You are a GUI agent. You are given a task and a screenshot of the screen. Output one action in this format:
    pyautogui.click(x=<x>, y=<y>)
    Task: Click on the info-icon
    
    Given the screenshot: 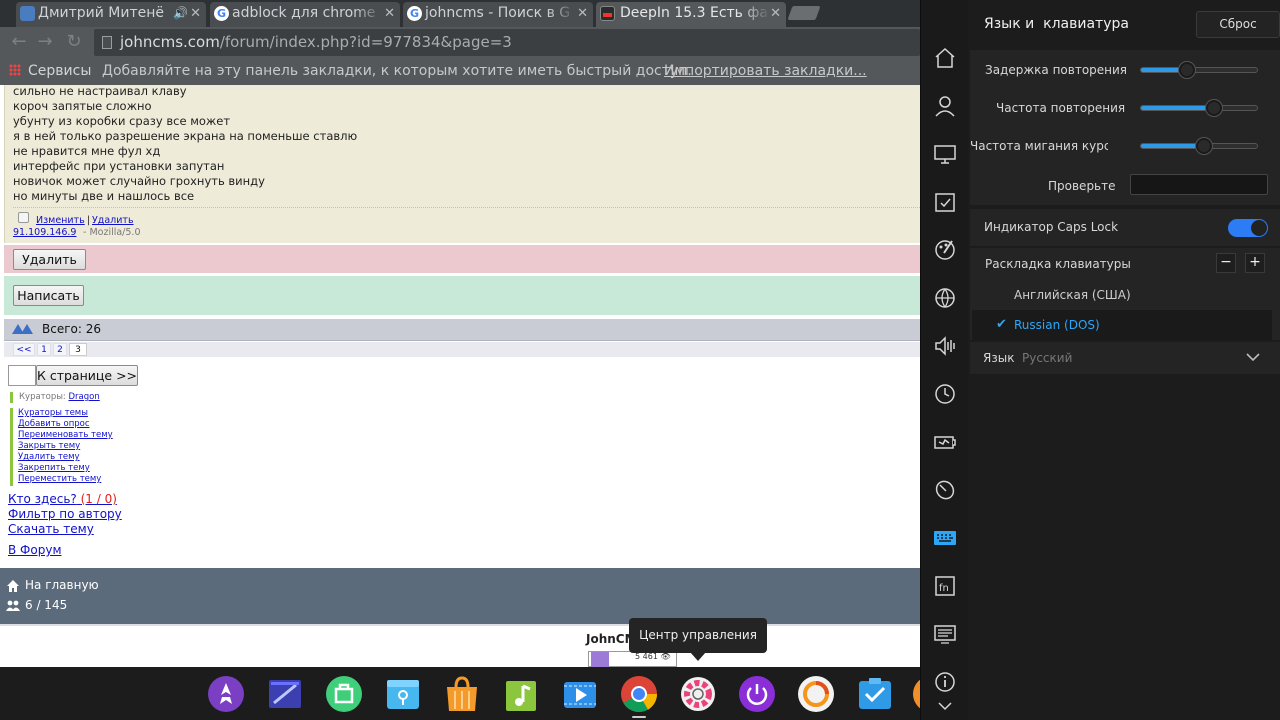 What is the action you would take?
    pyautogui.click(x=945, y=682)
    